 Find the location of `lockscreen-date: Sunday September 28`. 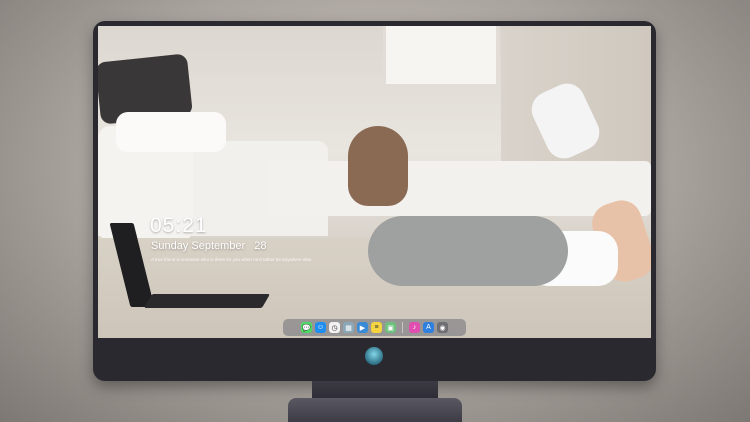

lockscreen-date: Sunday September 28 is located at coordinates (209, 246).